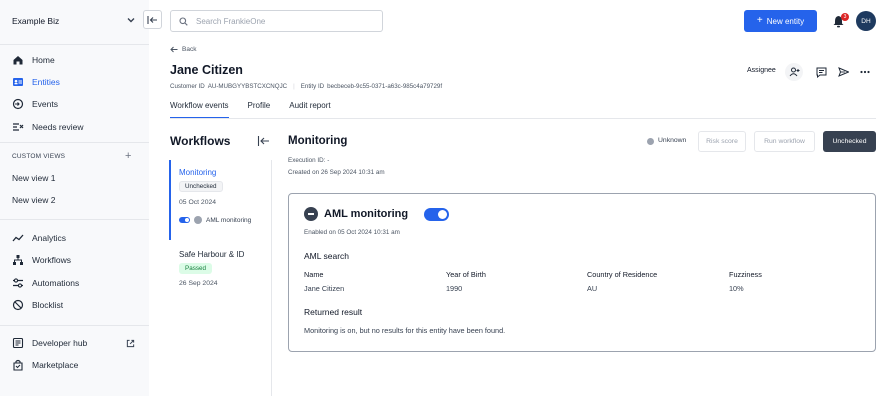 Image resolution: width=894 pixels, height=396 pixels. I want to click on analytics-icon, so click(18, 238).